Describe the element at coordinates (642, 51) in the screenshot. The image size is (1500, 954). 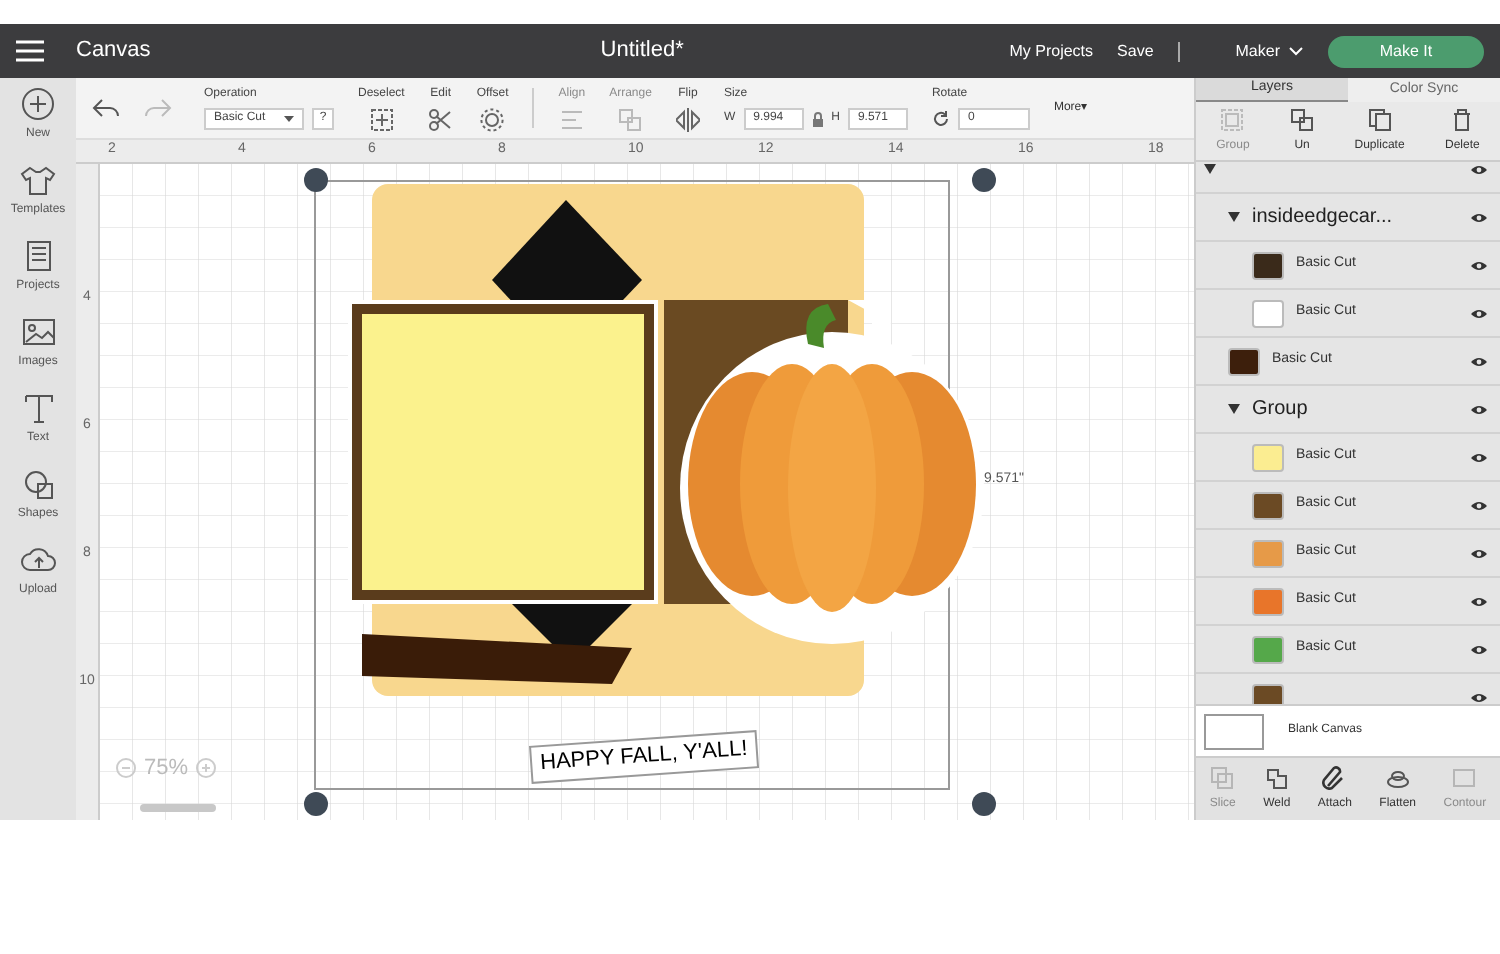
I see `document-title: Untitled*` at that location.